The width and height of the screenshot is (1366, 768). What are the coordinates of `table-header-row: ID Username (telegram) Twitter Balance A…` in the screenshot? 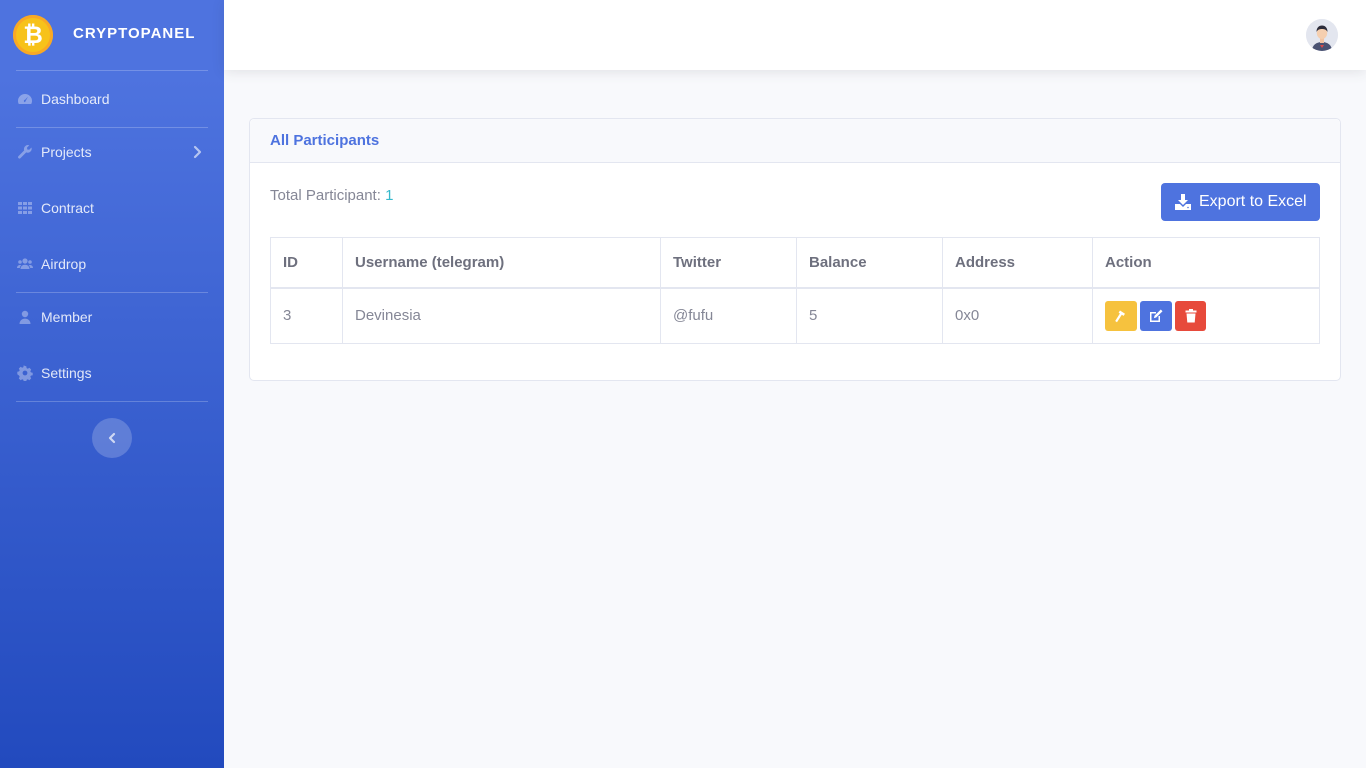 It's located at (795, 263).